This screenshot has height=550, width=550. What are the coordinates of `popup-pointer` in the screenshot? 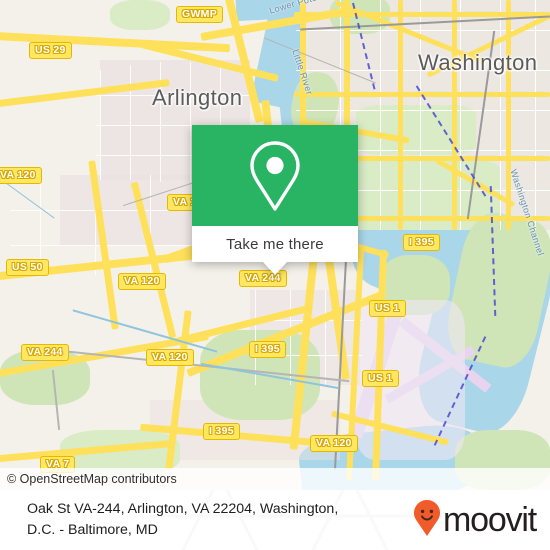 It's located at (275, 268).